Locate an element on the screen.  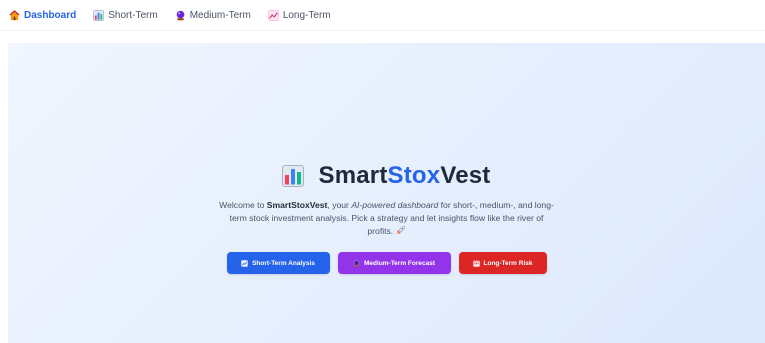
title-row: SmartStoxVest is located at coordinates (386, 176).